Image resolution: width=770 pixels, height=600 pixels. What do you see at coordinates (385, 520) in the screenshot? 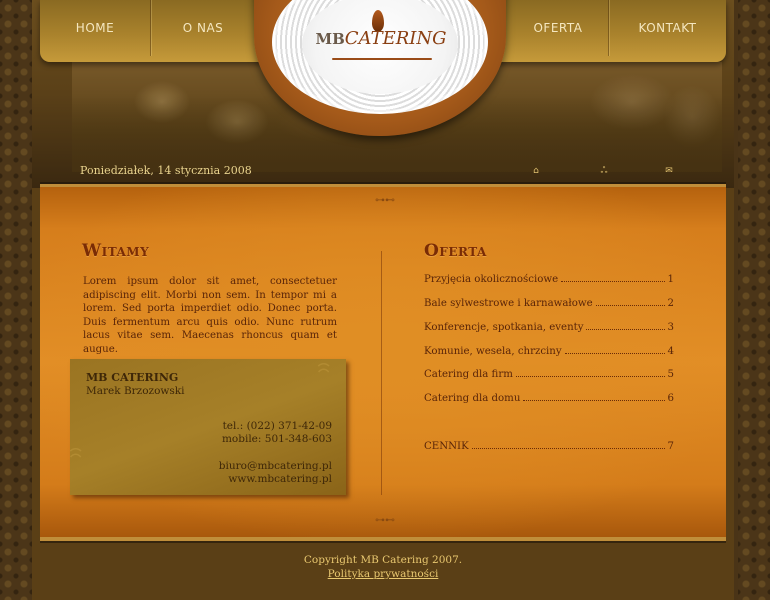
I see `bottom-ornament: ⊶⊷` at bounding box center [385, 520].